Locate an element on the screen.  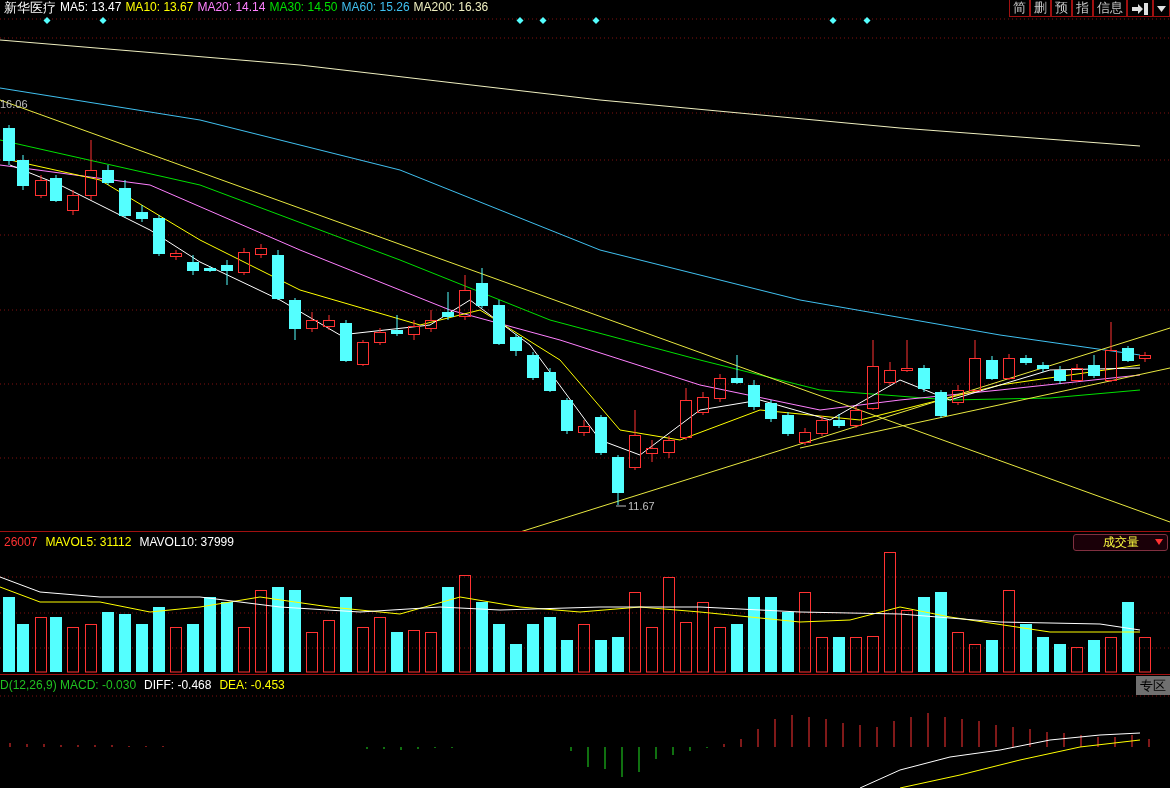
indicator-value: MAVOL10: 37999 is located at coordinates (186, 542).